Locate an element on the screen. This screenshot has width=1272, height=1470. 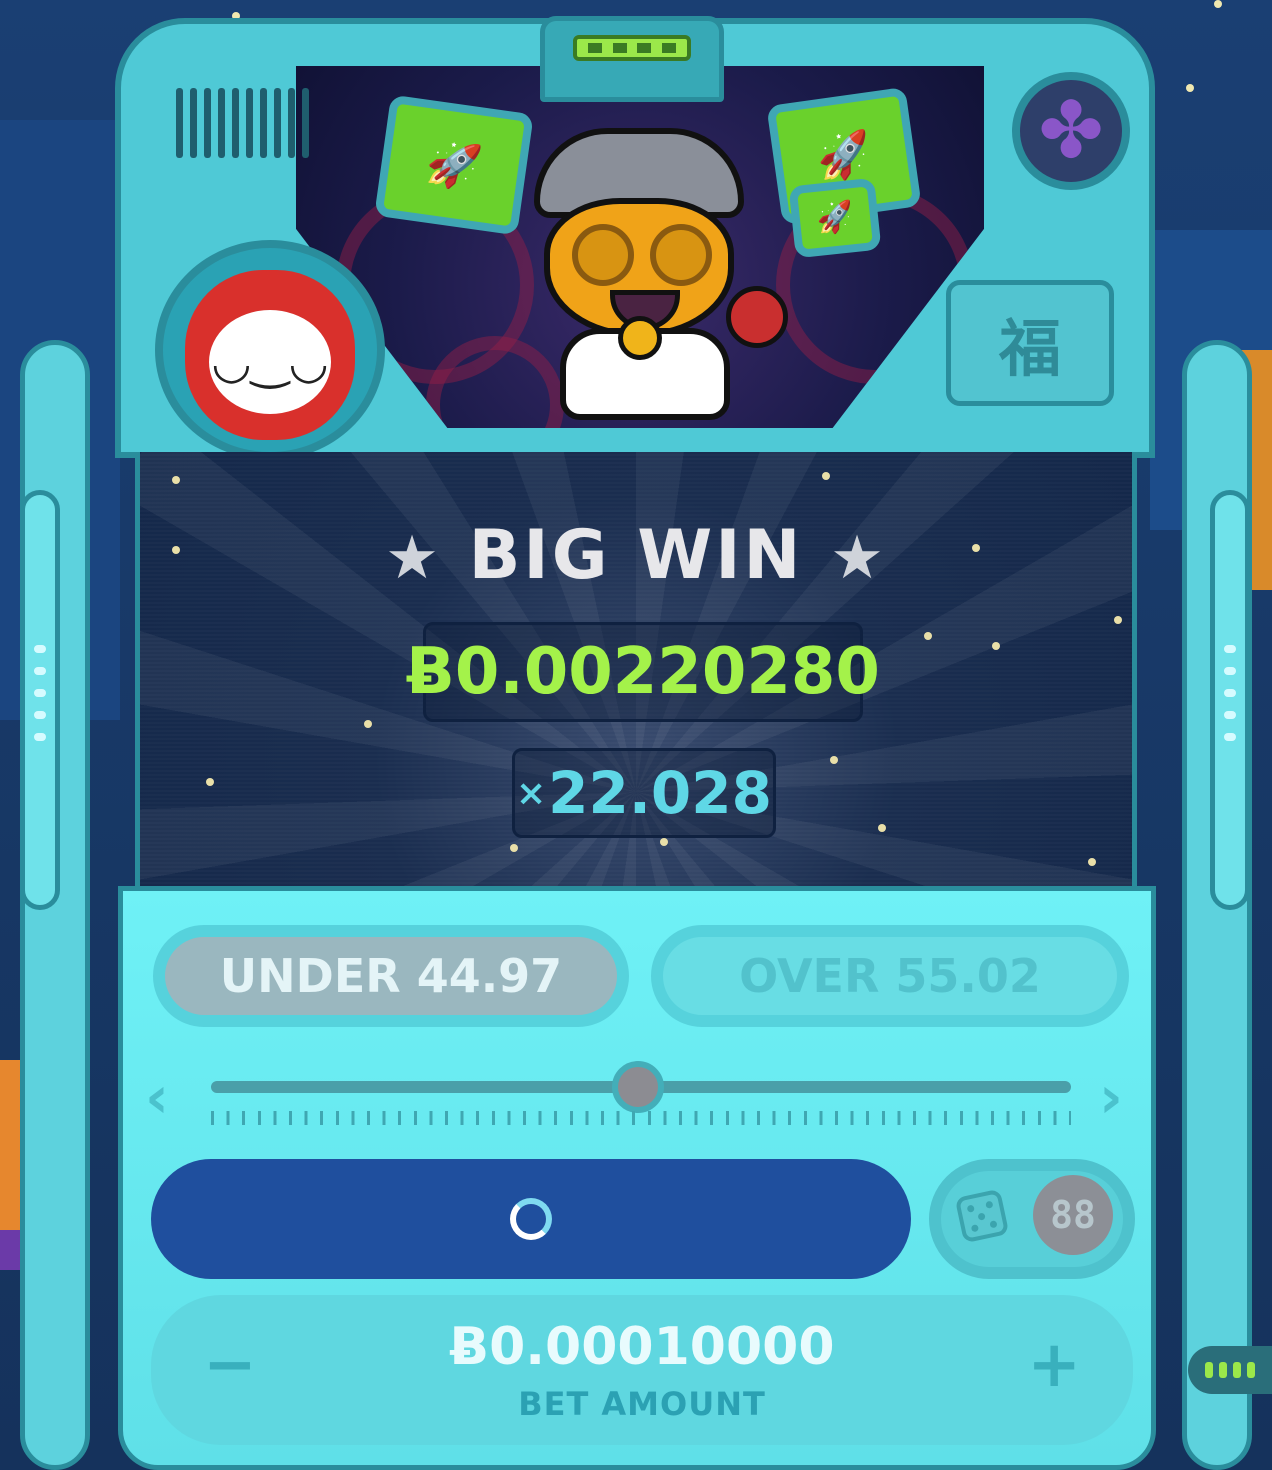
chevron-right-icon: › is located at coordinates (1111, 1097).